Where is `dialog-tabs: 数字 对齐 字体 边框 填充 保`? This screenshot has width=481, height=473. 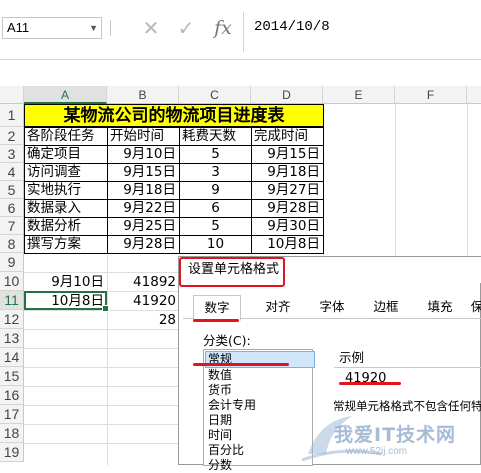
dialog-tabs: 数字 对齐 字体 边框 填充 保 is located at coordinates (332, 308).